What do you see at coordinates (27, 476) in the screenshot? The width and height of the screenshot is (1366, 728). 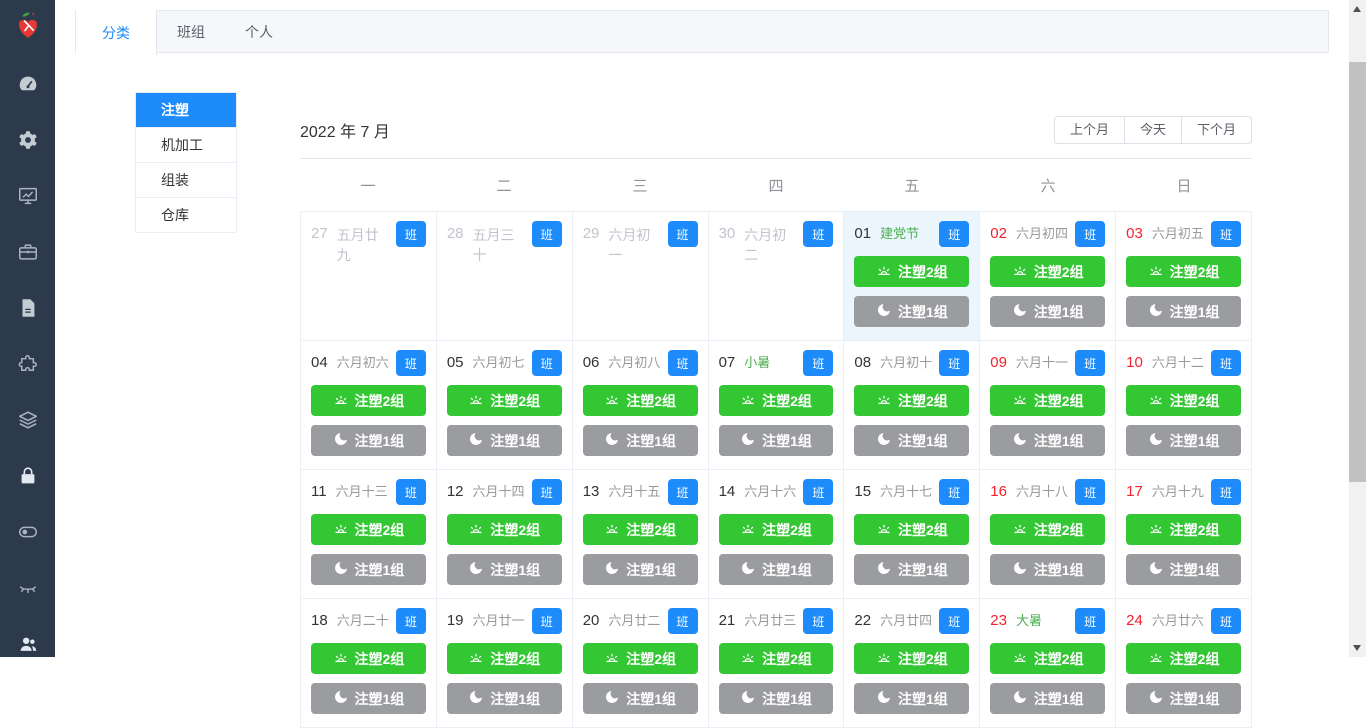 I see `sidebar-item-lock` at bounding box center [27, 476].